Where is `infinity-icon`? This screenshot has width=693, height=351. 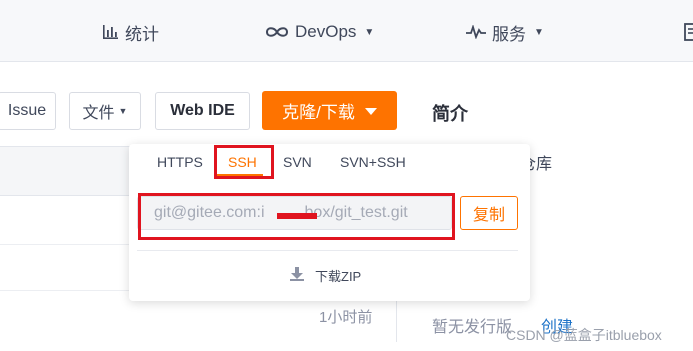 infinity-icon is located at coordinates (277, 32).